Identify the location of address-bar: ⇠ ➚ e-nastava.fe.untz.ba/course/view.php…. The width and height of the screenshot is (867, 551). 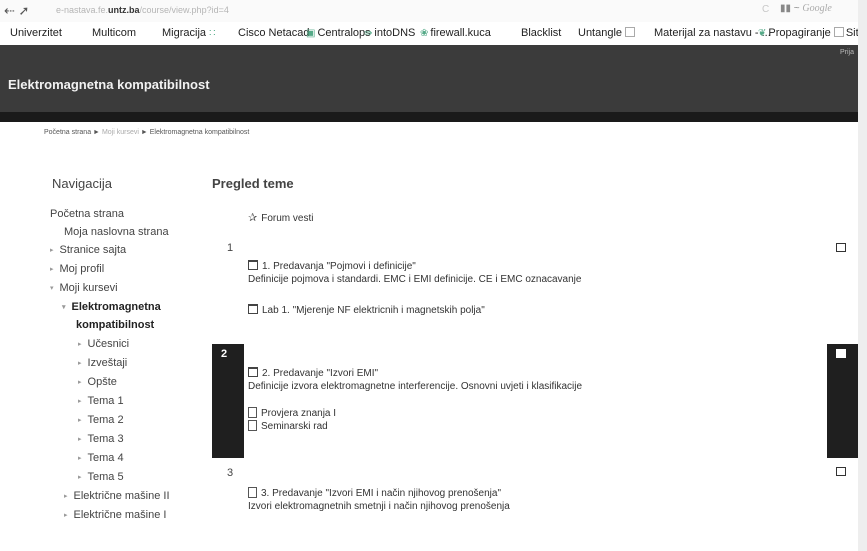
(429, 11).